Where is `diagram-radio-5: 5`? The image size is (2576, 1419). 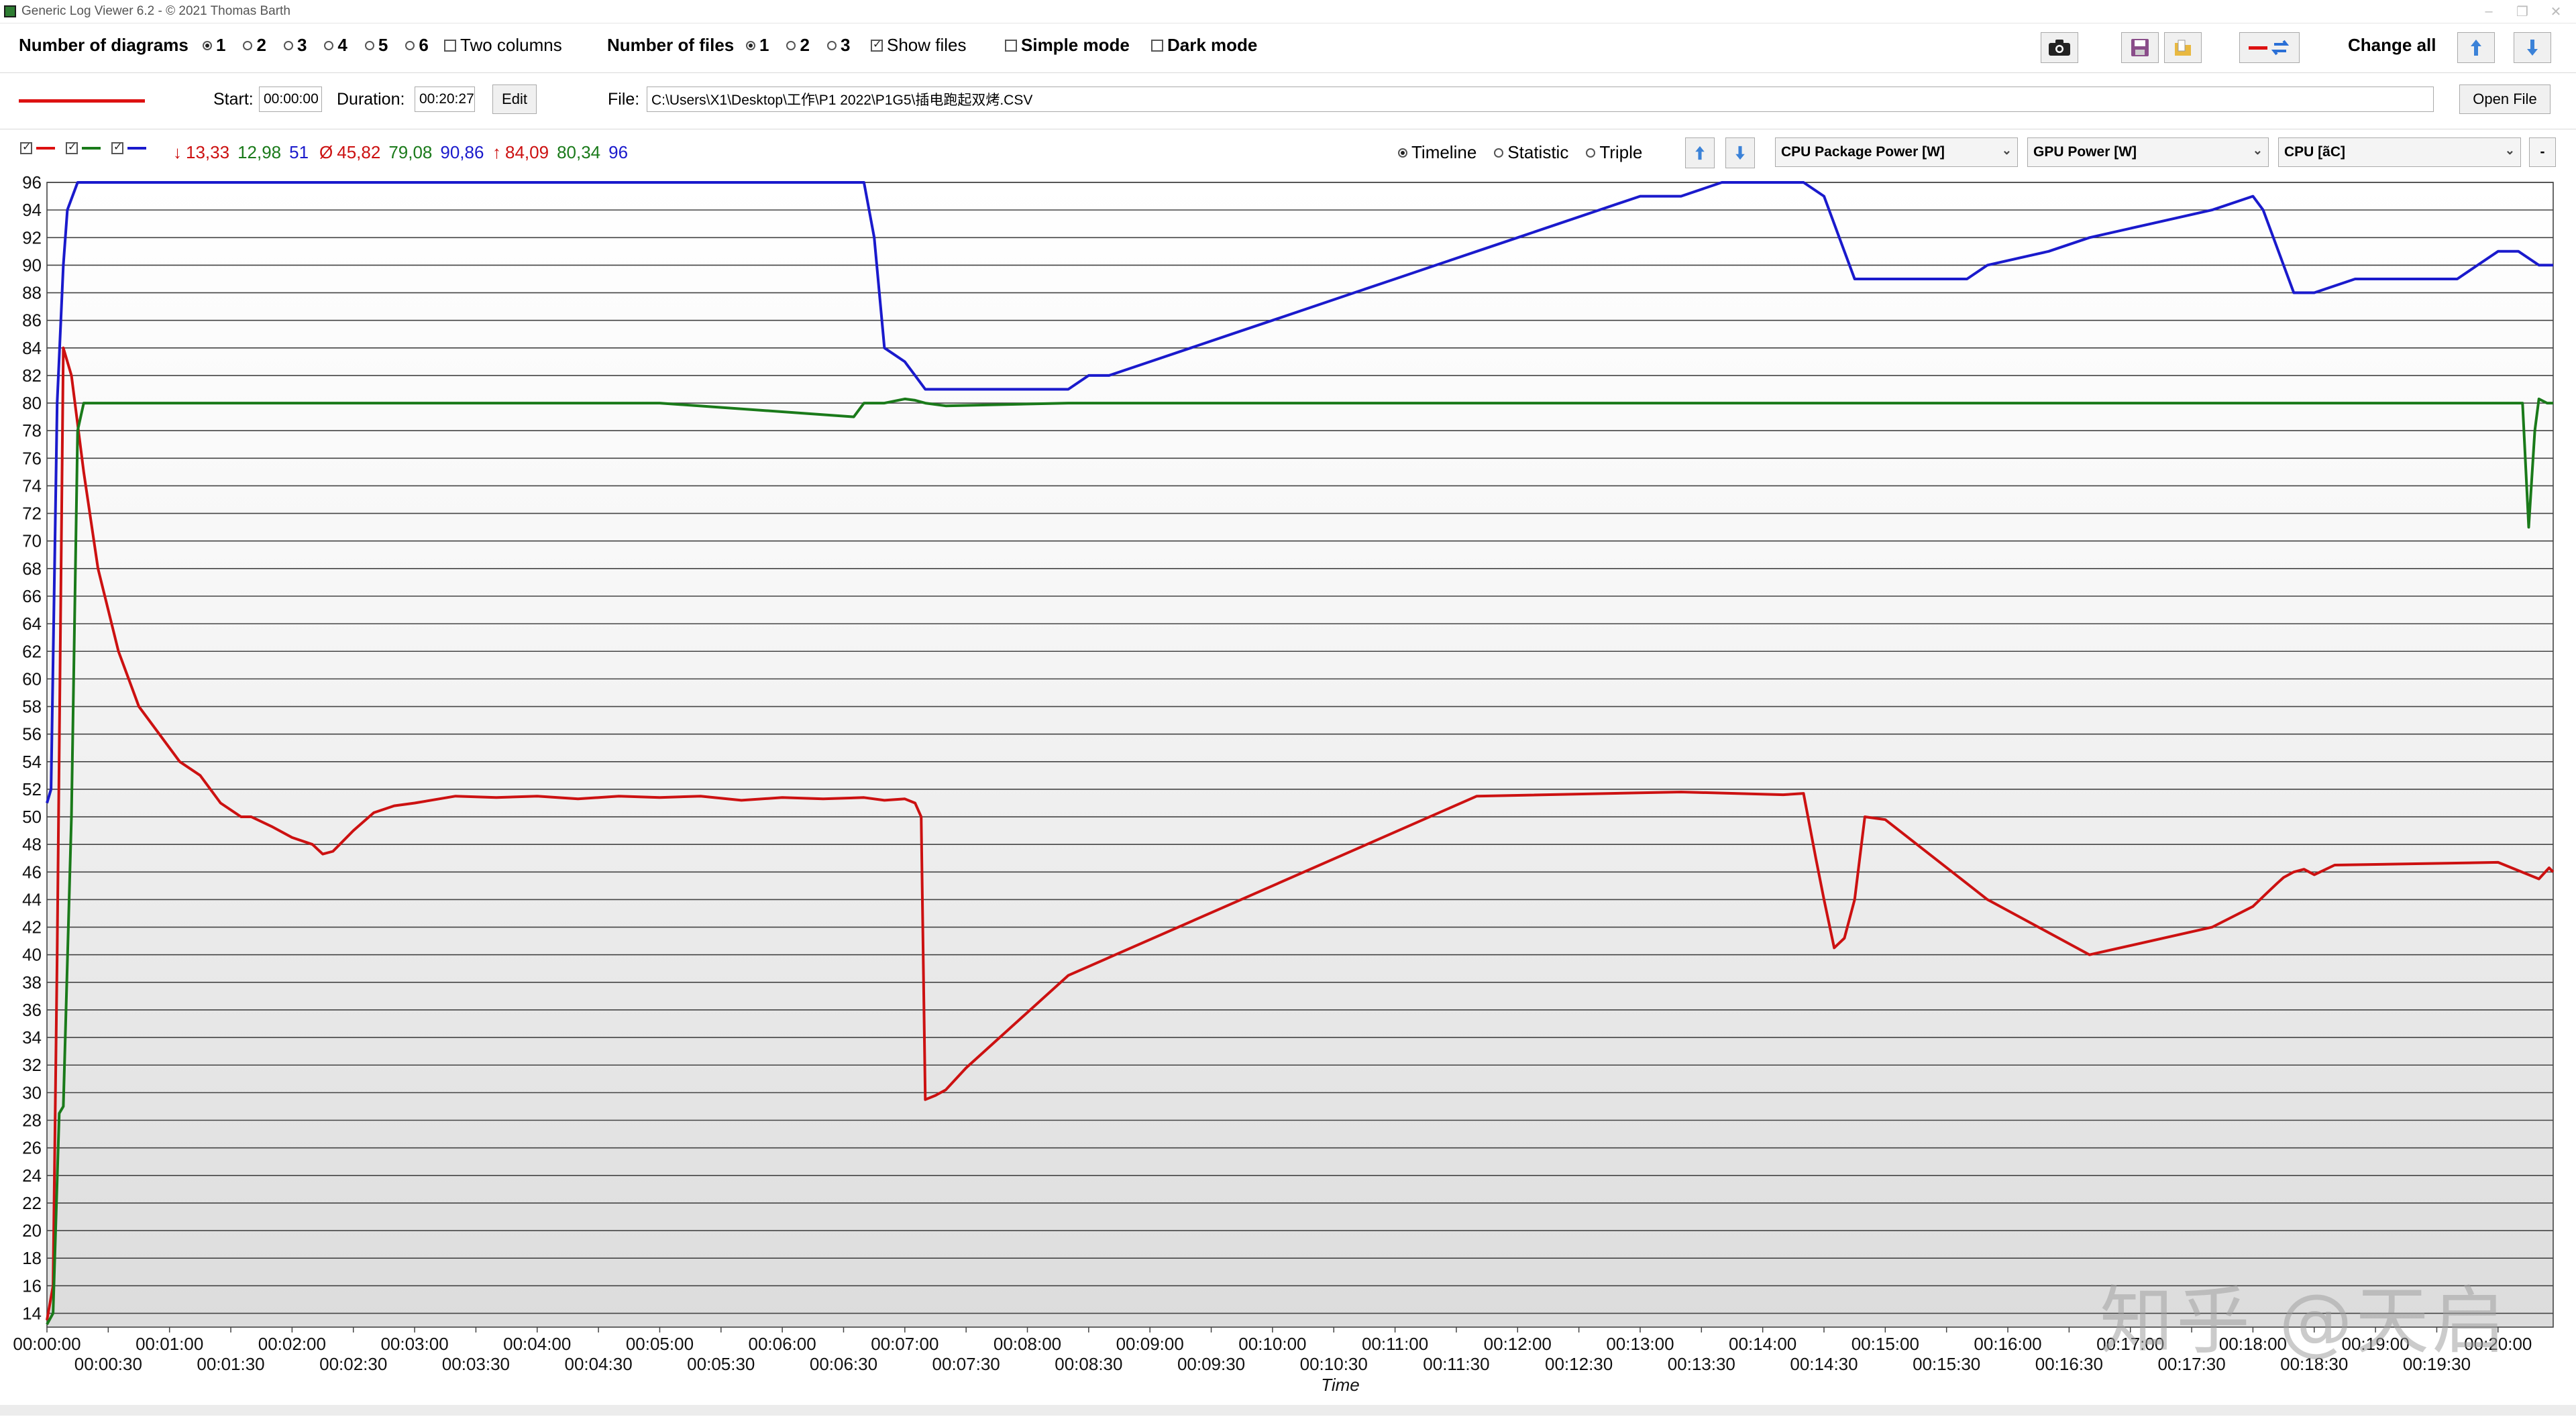 diagram-radio-5: 5 is located at coordinates (376, 45).